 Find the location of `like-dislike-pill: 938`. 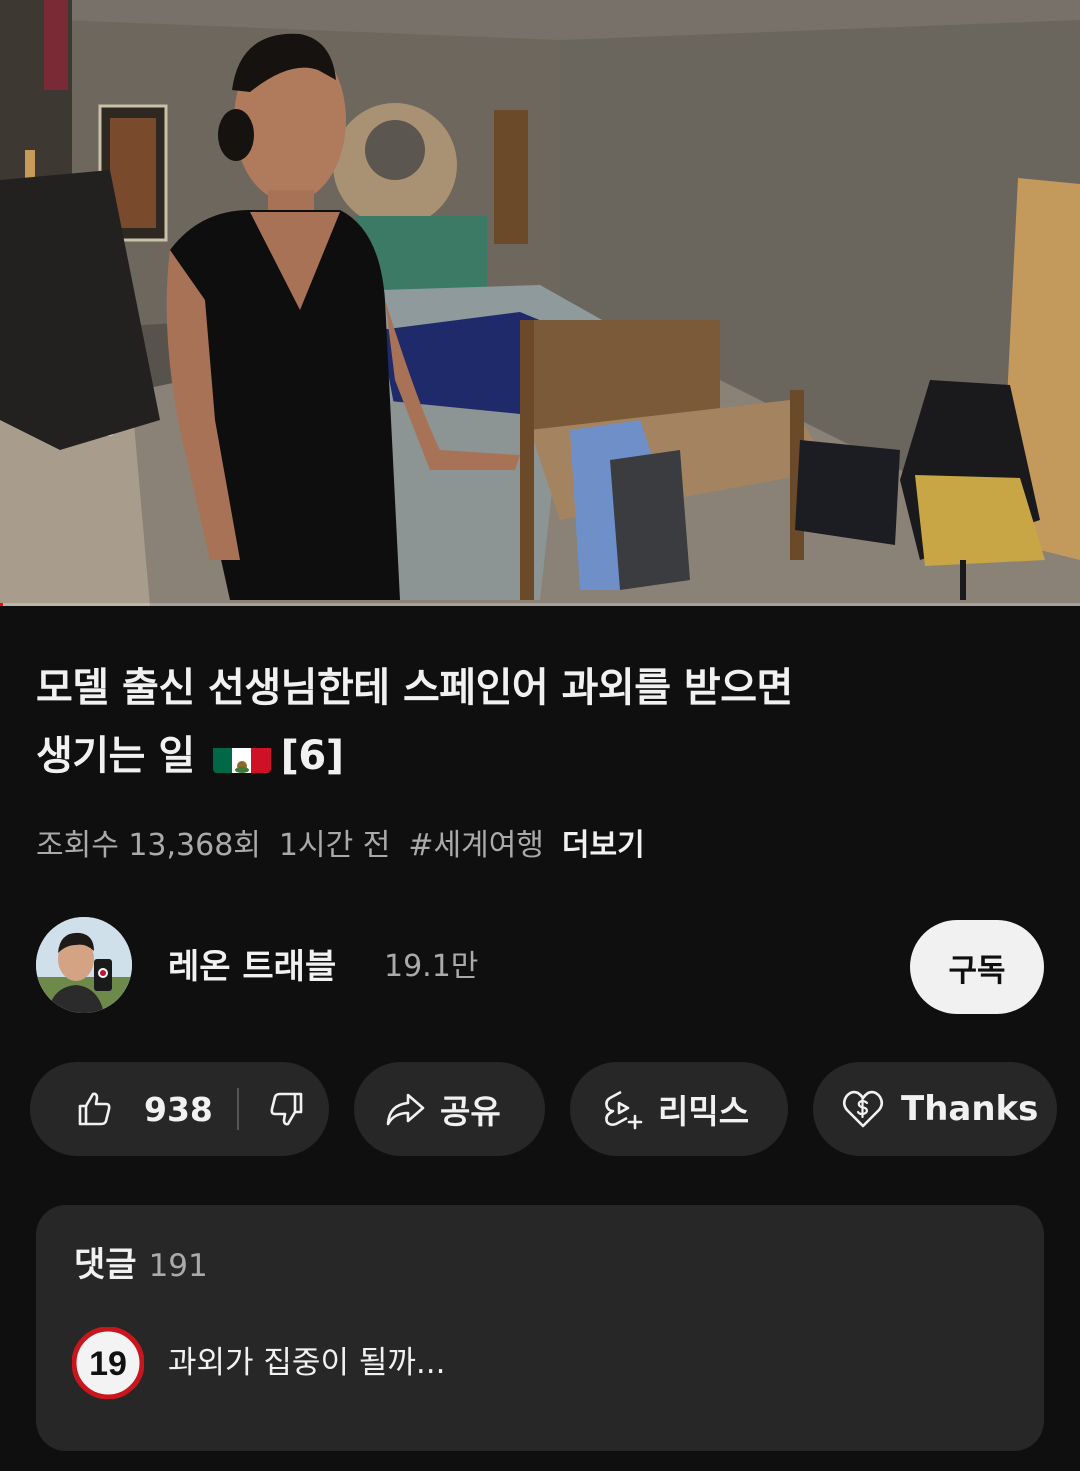

like-dislike-pill: 938 is located at coordinates (179, 1109).